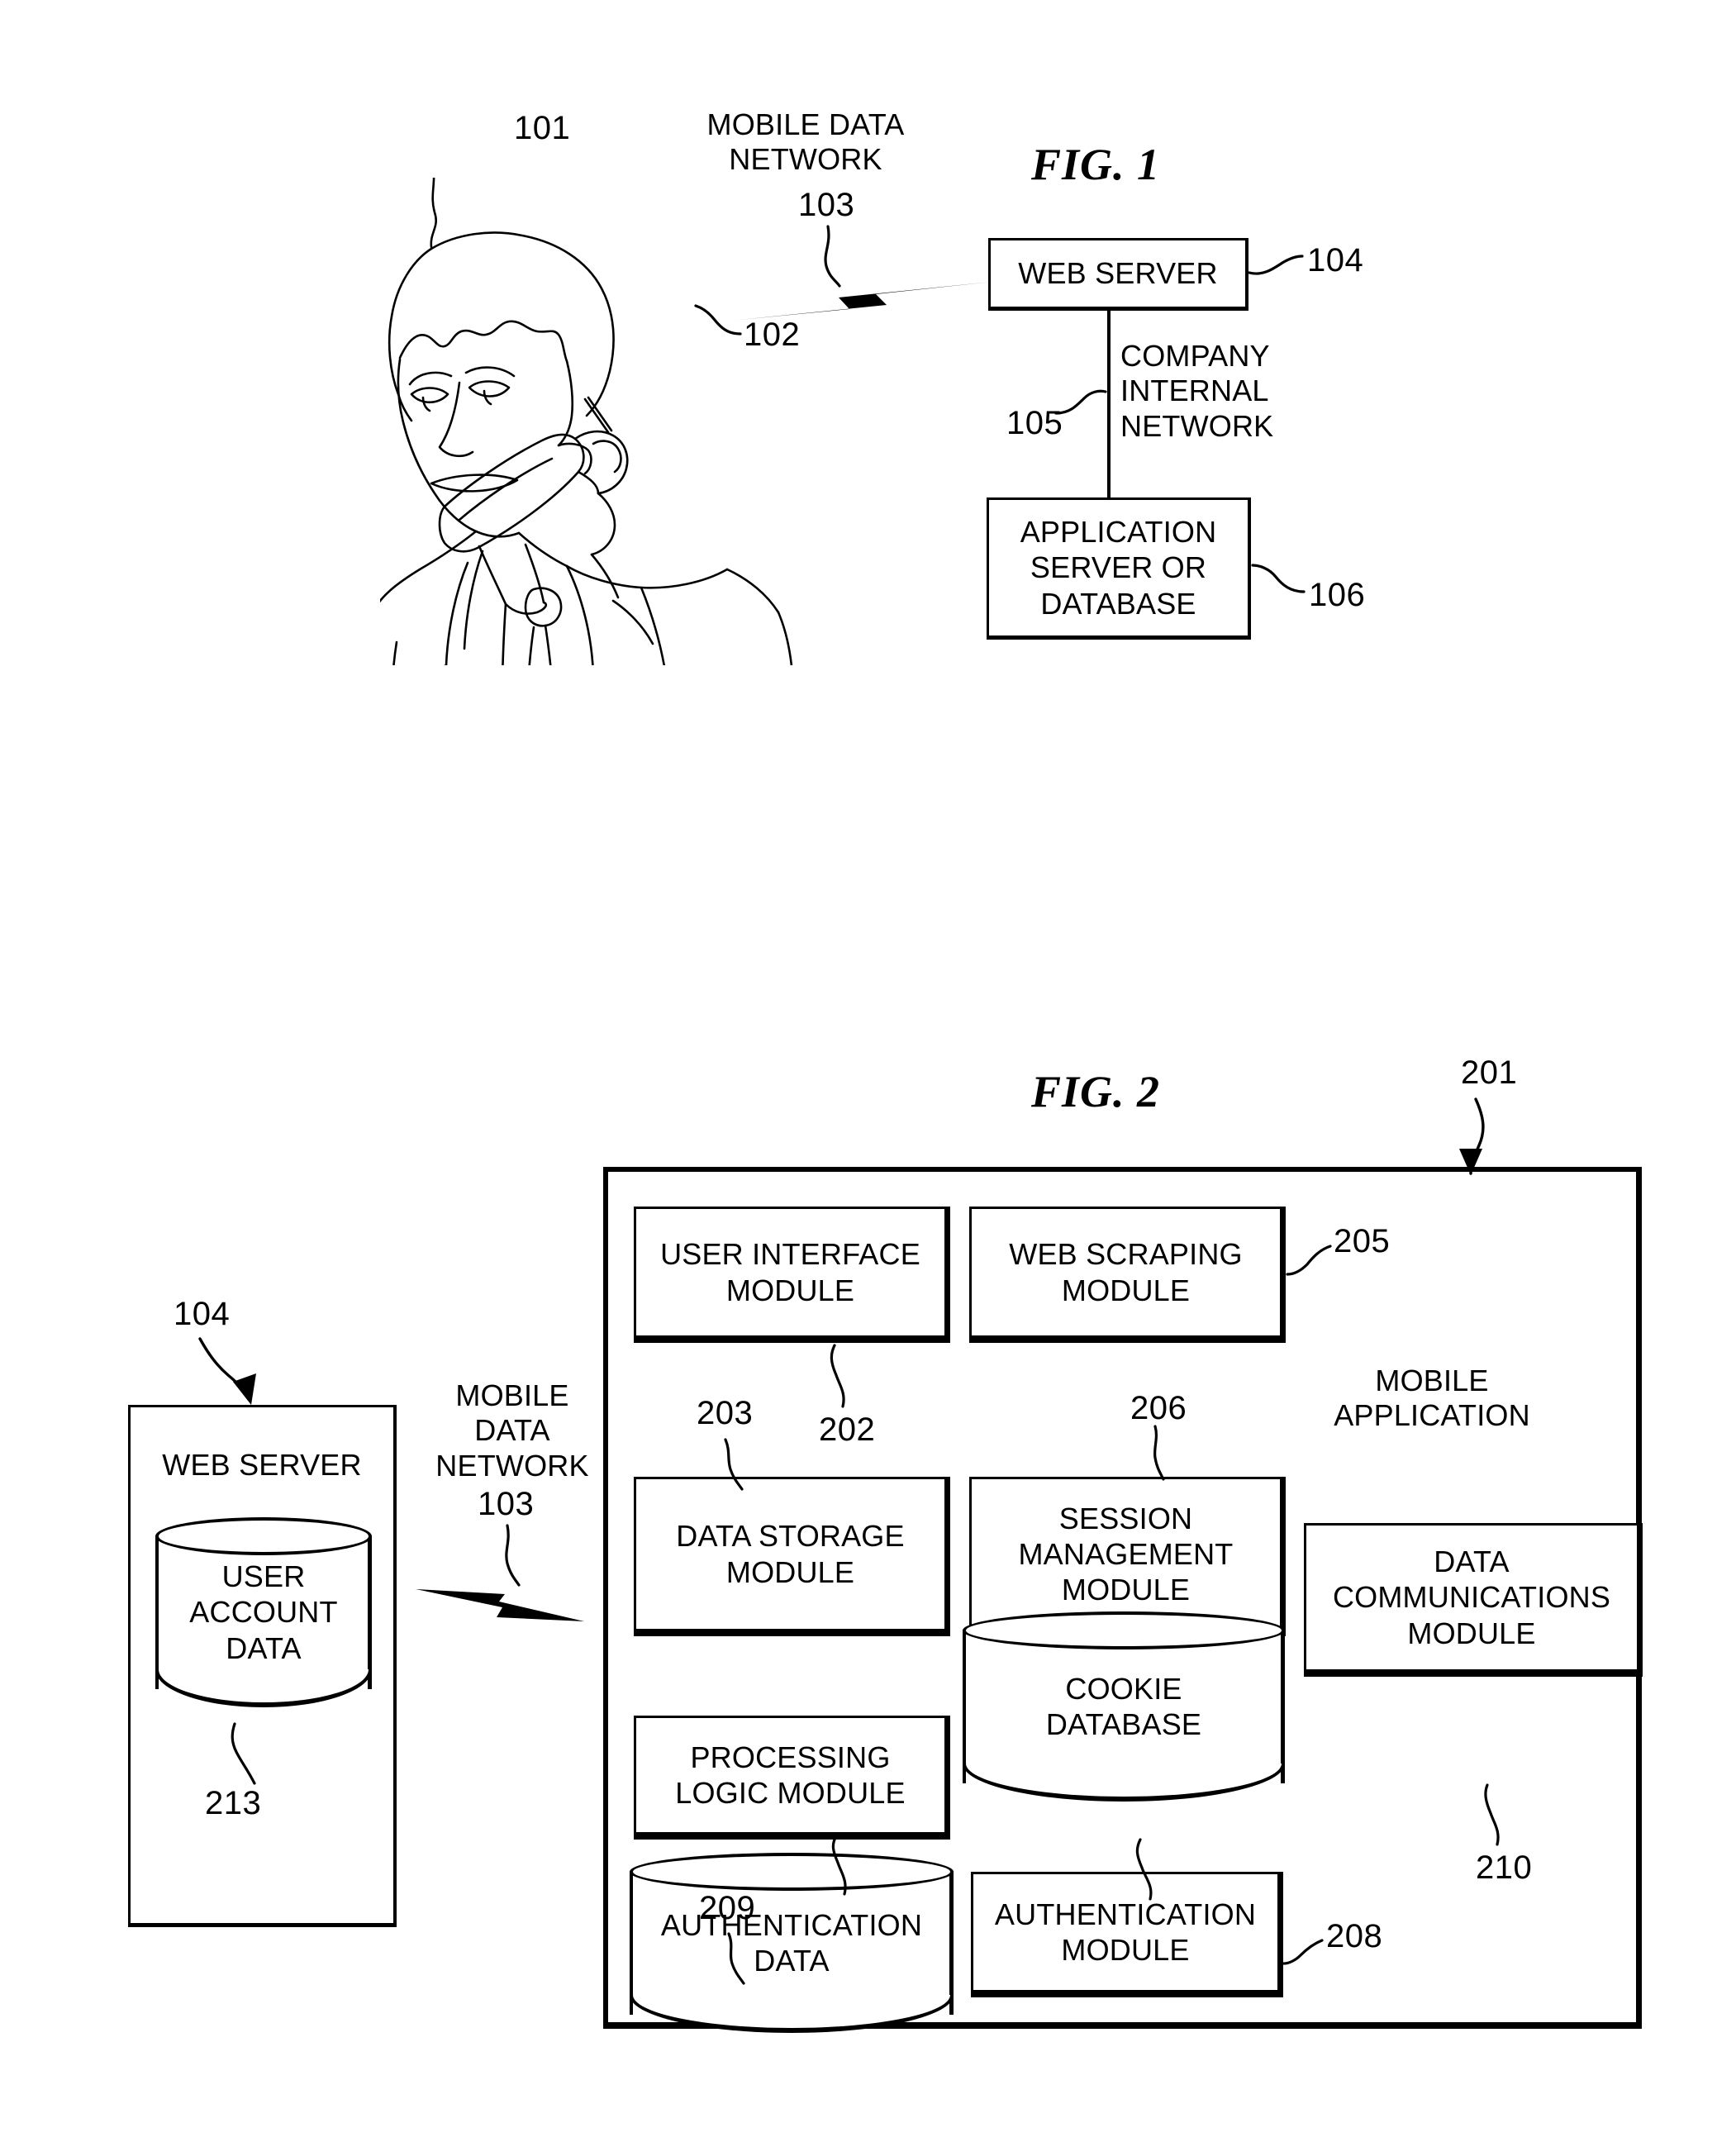 Image resolution: width=1736 pixels, height=2142 pixels. What do you see at coordinates (1335, 260) in the screenshot?
I see `fig1-ref-104: 104` at bounding box center [1335, 260].